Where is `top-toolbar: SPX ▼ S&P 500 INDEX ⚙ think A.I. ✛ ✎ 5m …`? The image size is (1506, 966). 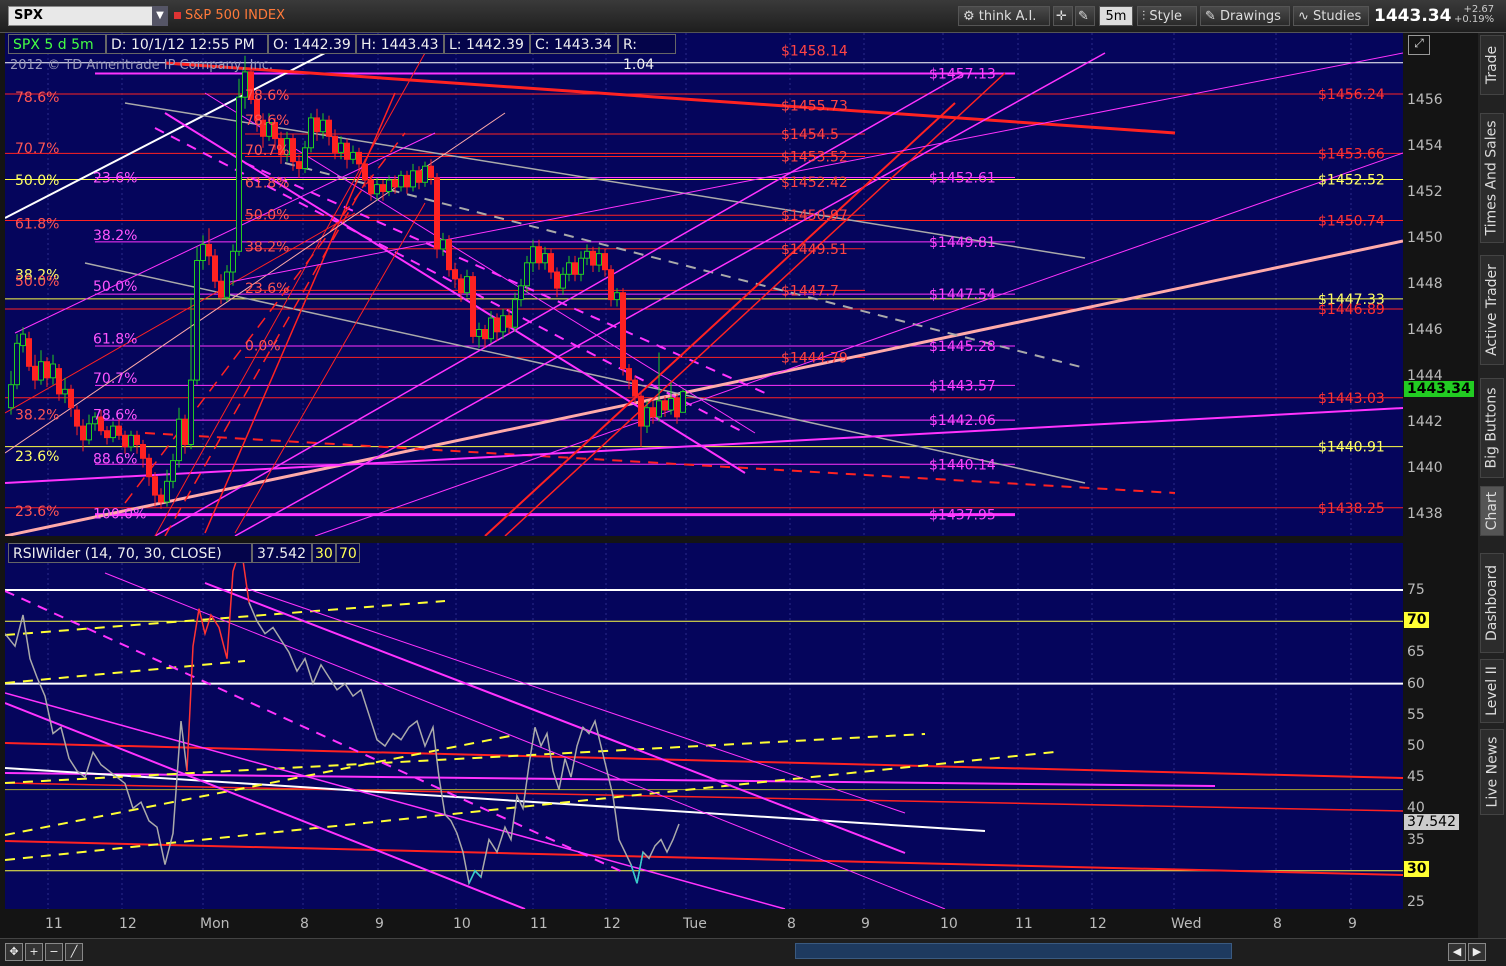 top-toolbar: SPX ▼ S&P 500 INDEX ⚙ think A.I. ✛ ✎ 5m … is located at coordinates (753, 16).